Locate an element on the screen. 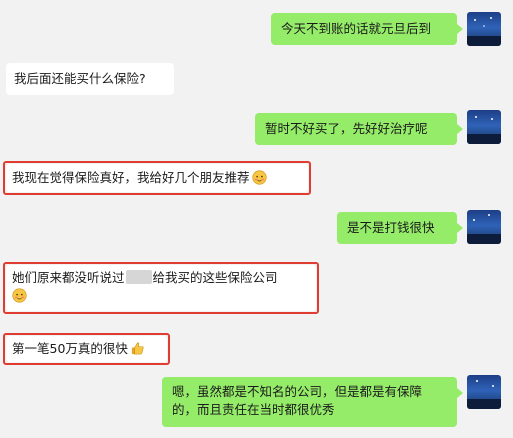 This screenshot has height=438, width=513. message-text: 我现在觉得保险真好，我给好几个朋友推荐 is located at coordinates (131, 177).